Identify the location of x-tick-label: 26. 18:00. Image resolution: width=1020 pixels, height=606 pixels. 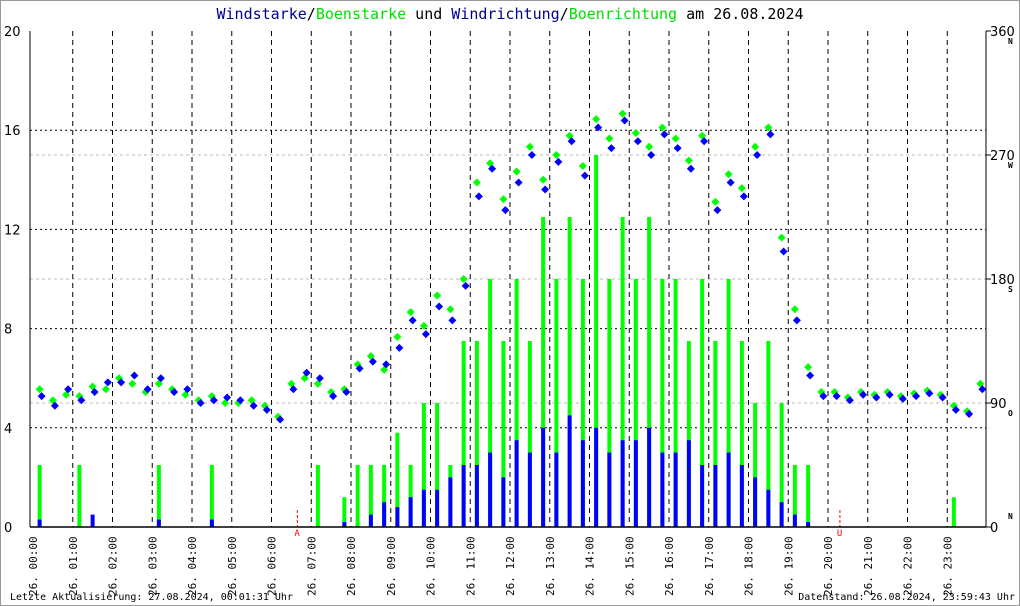
(749, 566).